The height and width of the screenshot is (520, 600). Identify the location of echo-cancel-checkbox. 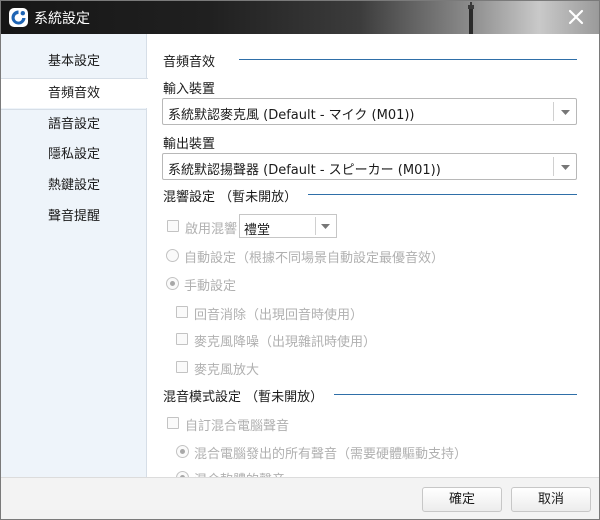
(182, 312).